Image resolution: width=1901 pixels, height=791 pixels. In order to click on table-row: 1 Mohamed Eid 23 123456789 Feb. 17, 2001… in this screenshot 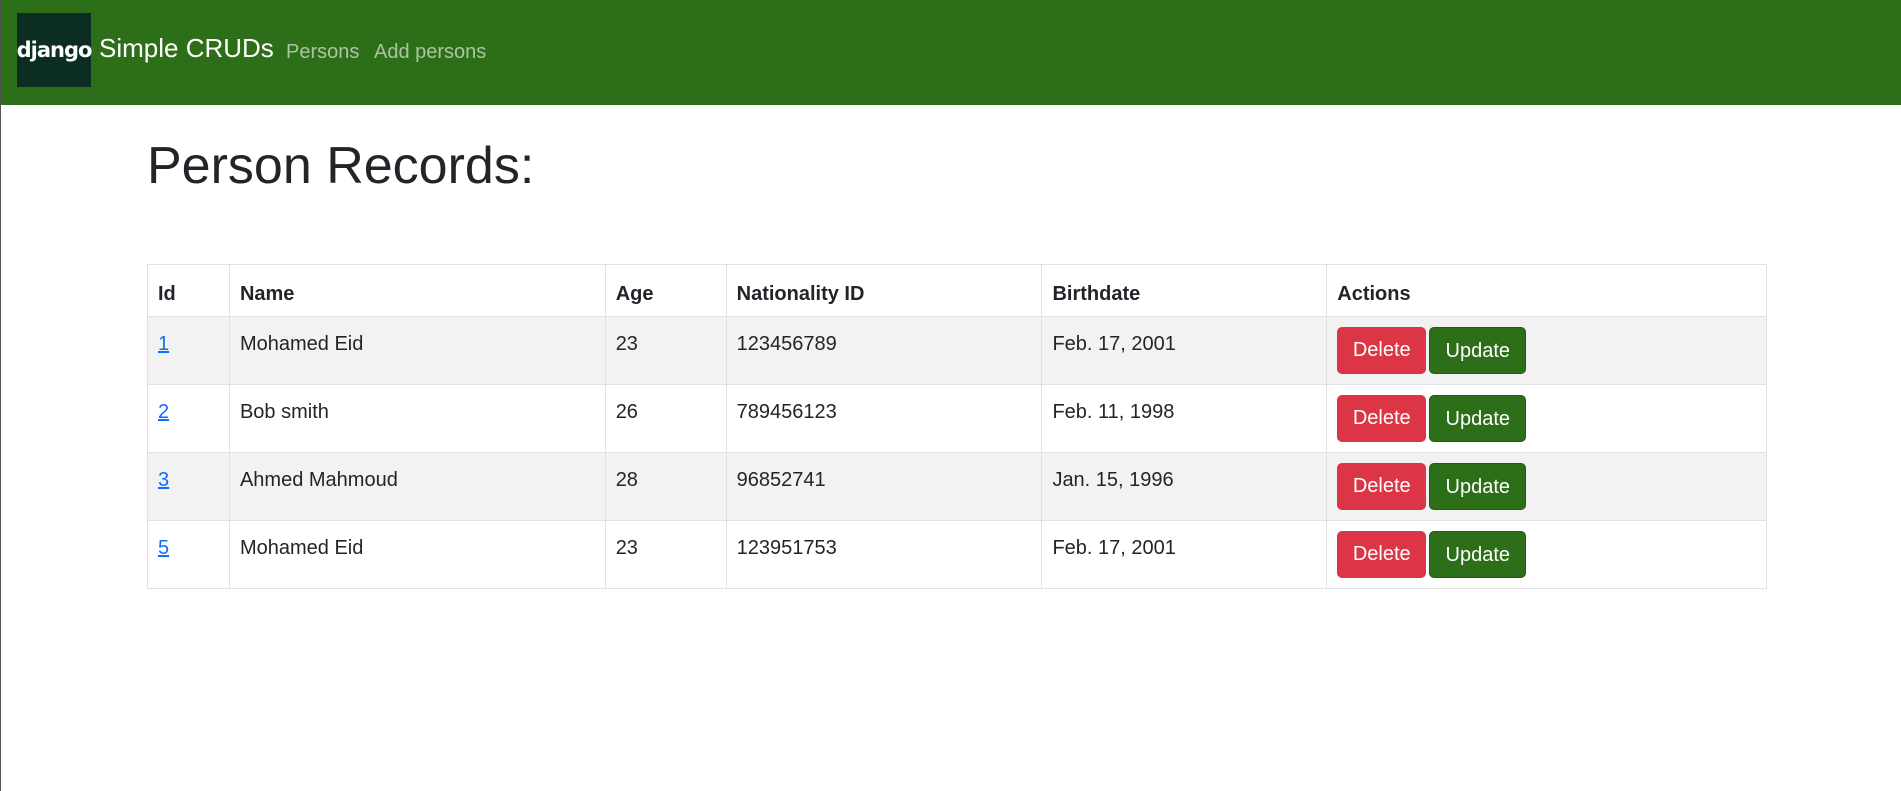, I will do `click(957, 350)`.